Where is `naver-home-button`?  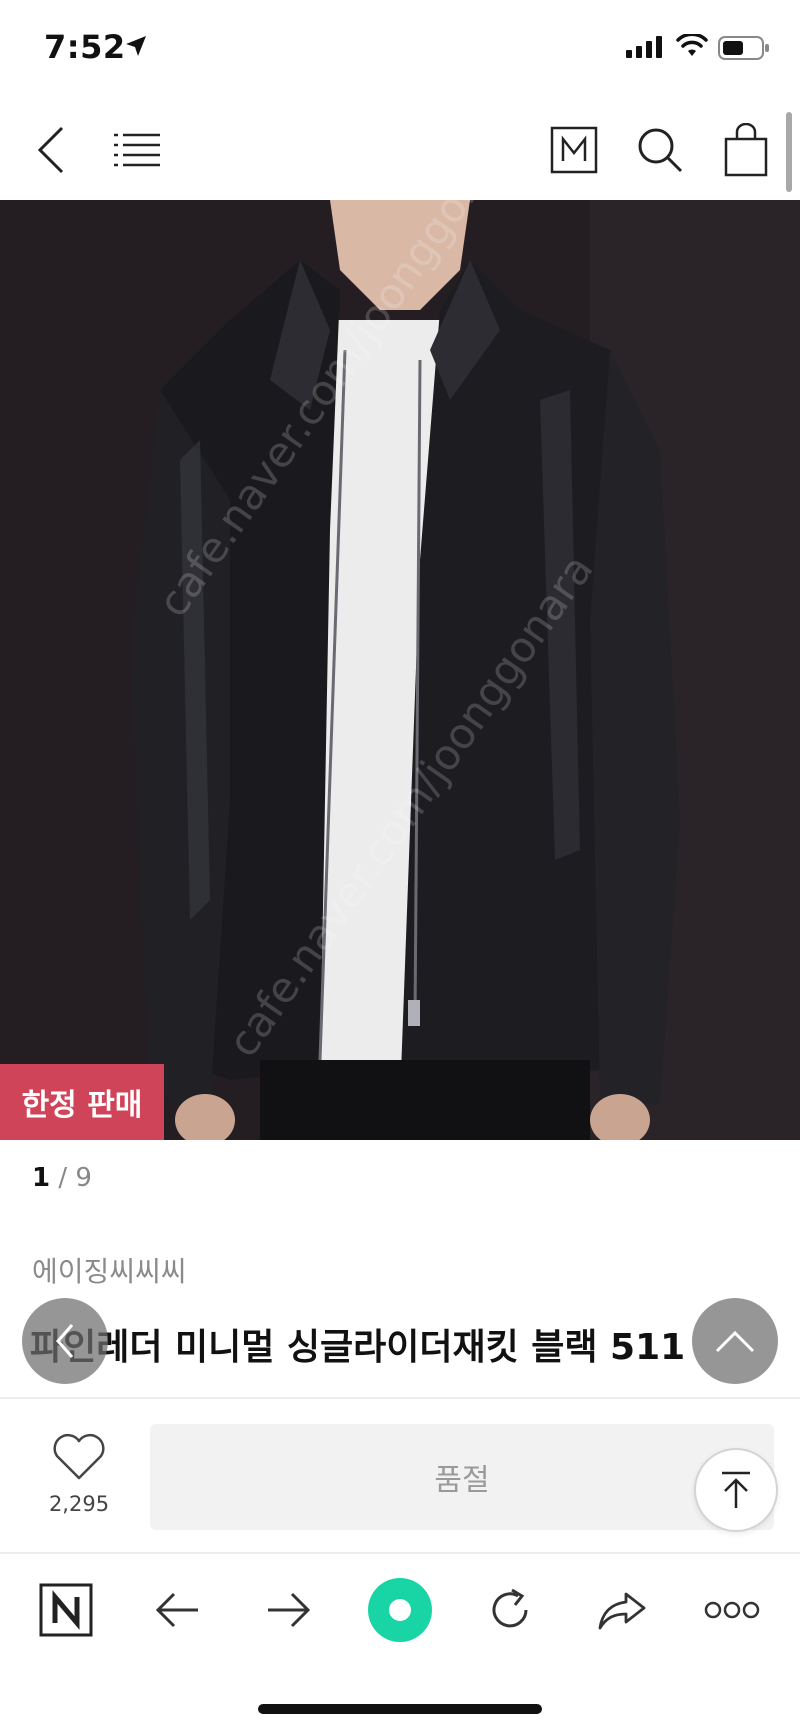
naver-home-button is located at coordinates (66, 1610).